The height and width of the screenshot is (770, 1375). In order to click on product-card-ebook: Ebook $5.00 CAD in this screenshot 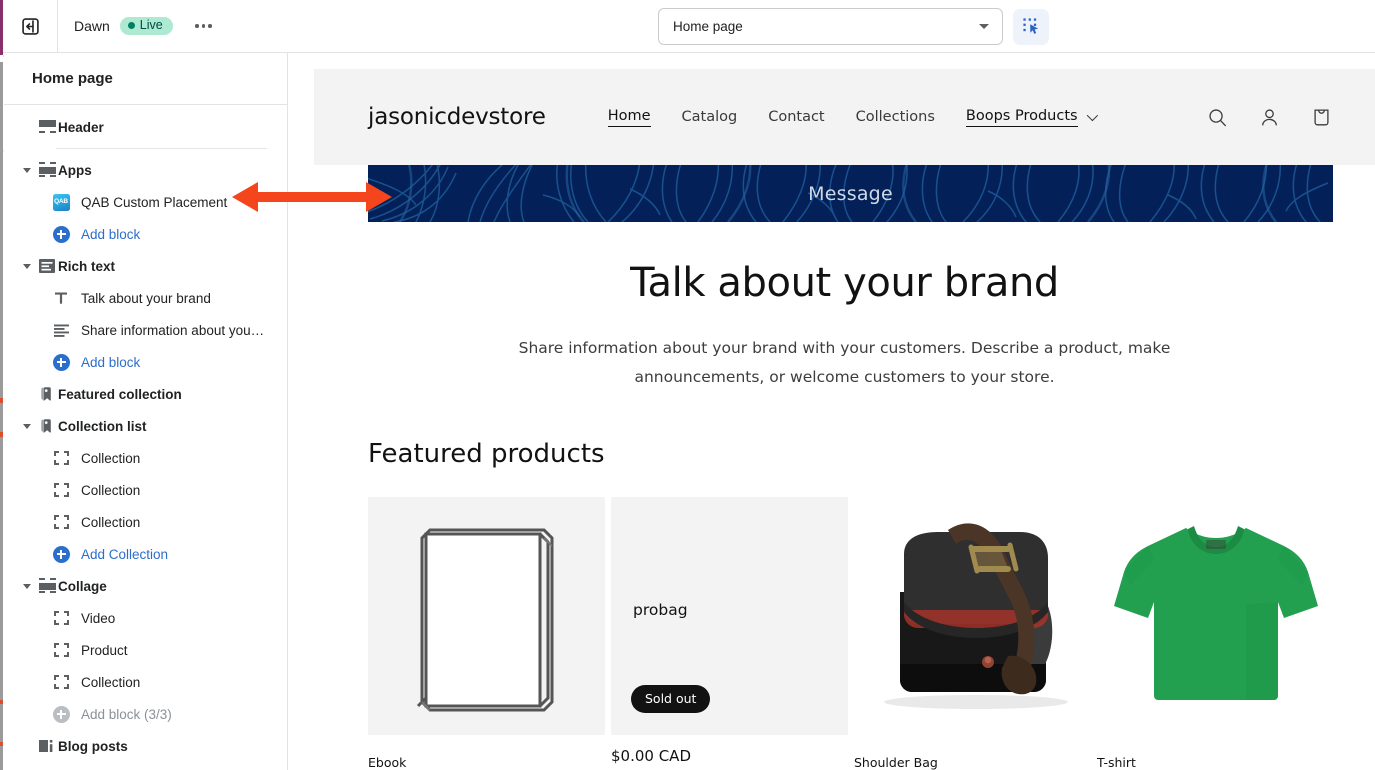, I will do `click(489, 633)`.